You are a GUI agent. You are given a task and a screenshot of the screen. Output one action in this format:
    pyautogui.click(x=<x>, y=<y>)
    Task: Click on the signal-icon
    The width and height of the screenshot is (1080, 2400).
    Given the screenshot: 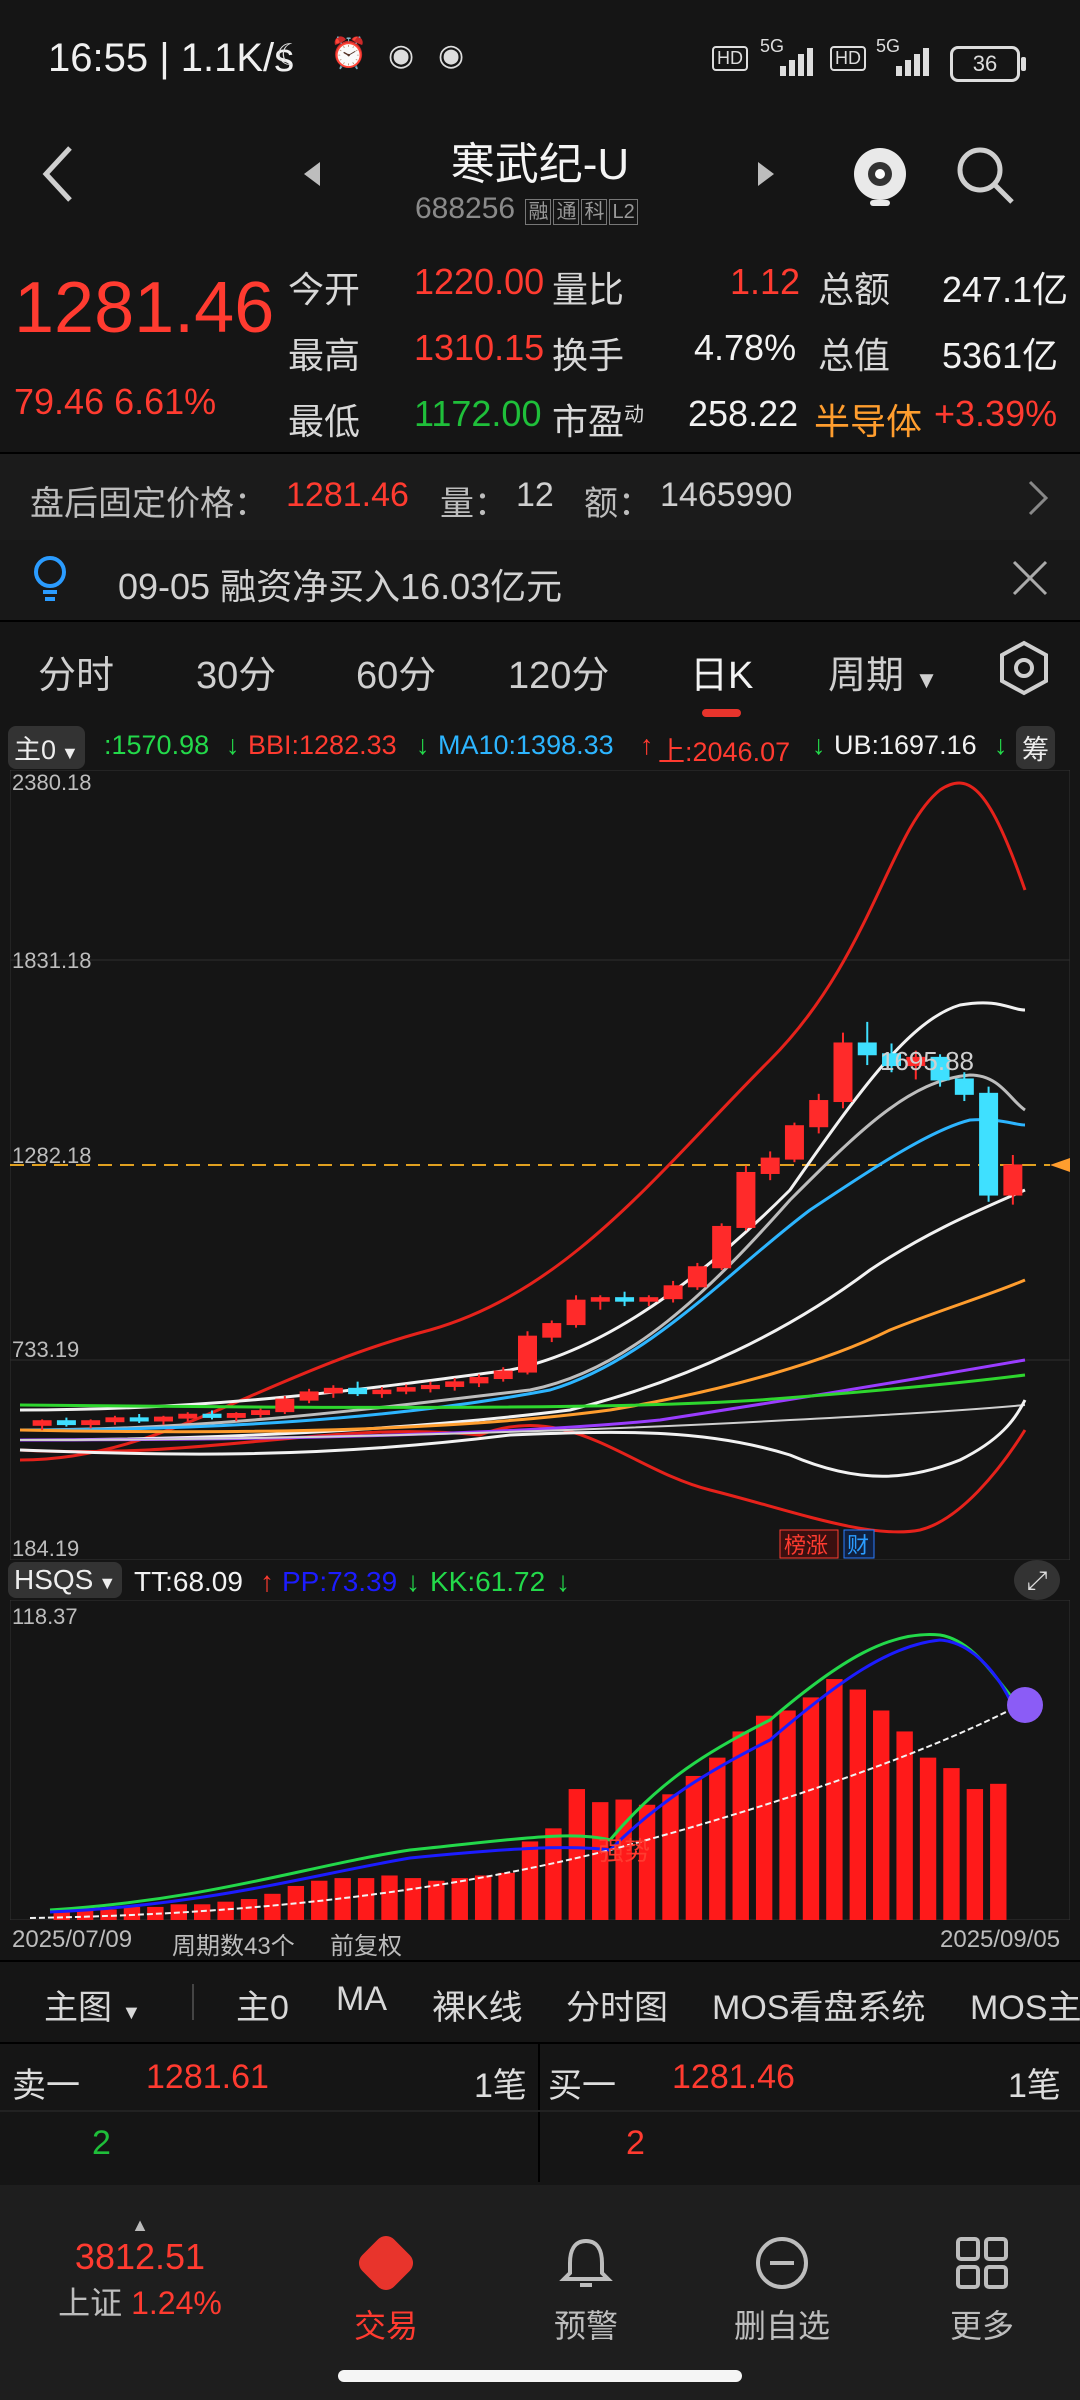 What is the action you would take?
    pyautogui.click(x=796, y=61)
    